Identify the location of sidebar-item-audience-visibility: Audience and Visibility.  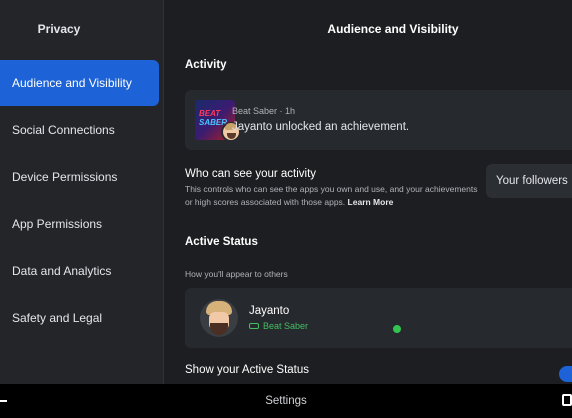
(79, 83).